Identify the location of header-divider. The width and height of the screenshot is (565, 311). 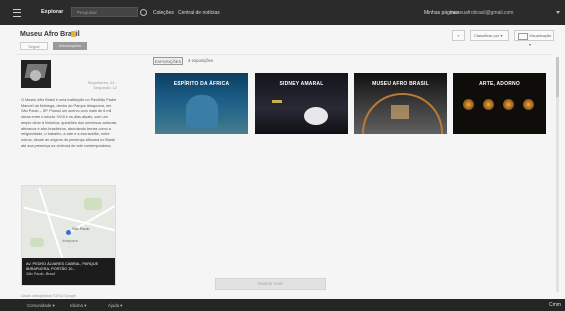
(283, 54).